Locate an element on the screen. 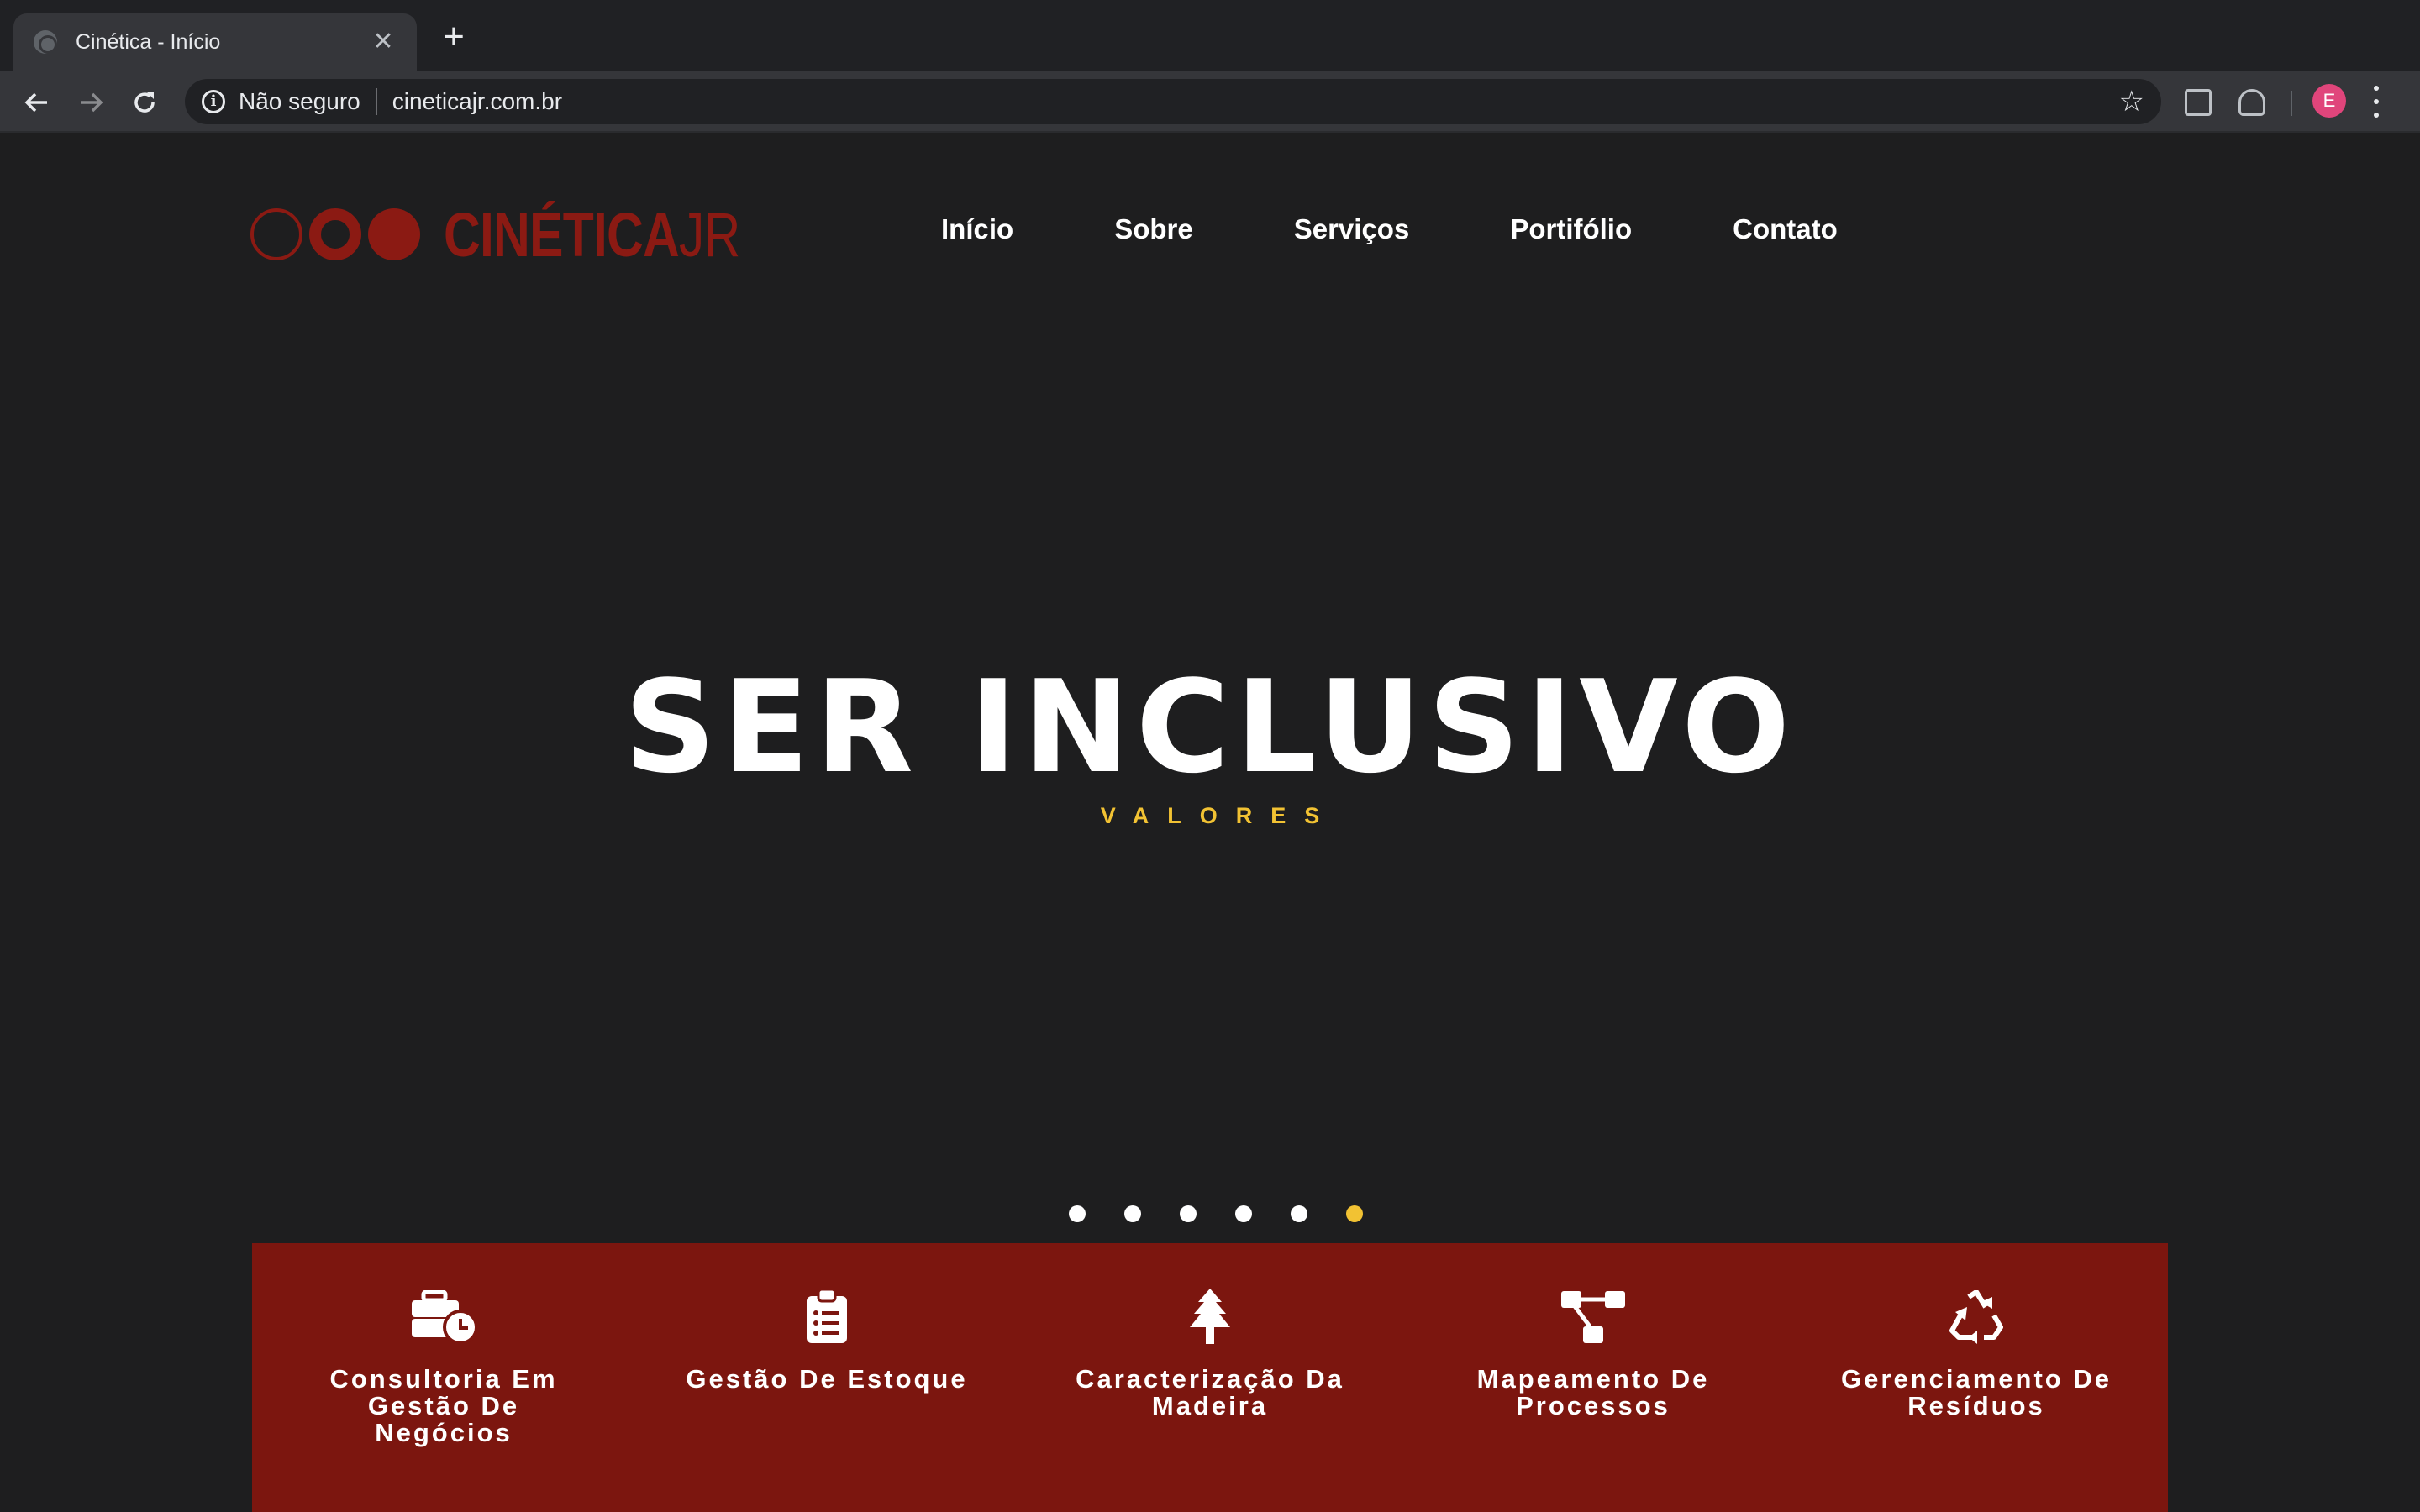 The height and width of the screenshot is (1512, 2420). toolbar-divider is located at coordinates (2291, 103).